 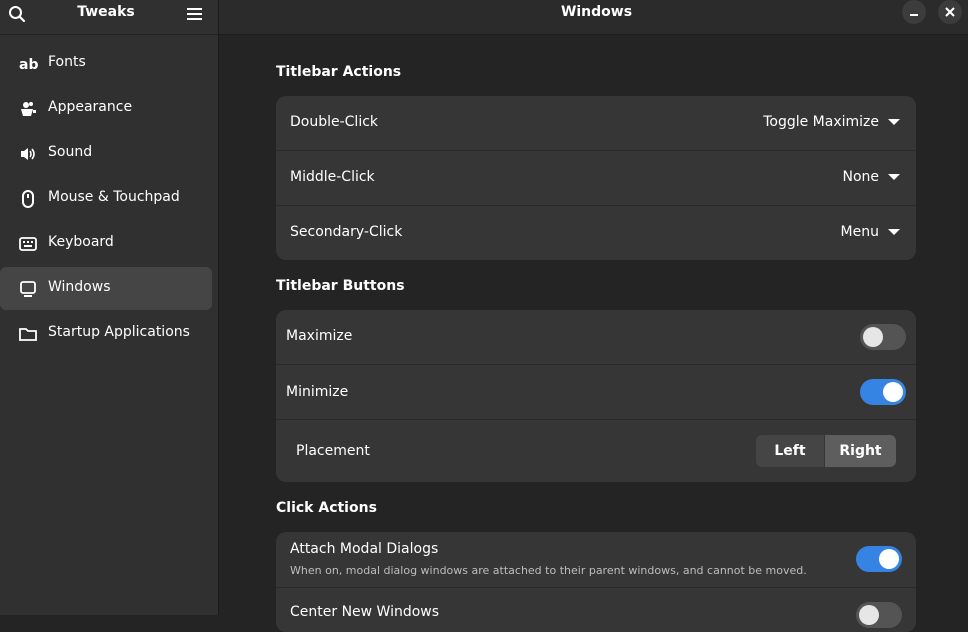 I want to click on middle-click-dropdown: None, so click(x=871, y=177).